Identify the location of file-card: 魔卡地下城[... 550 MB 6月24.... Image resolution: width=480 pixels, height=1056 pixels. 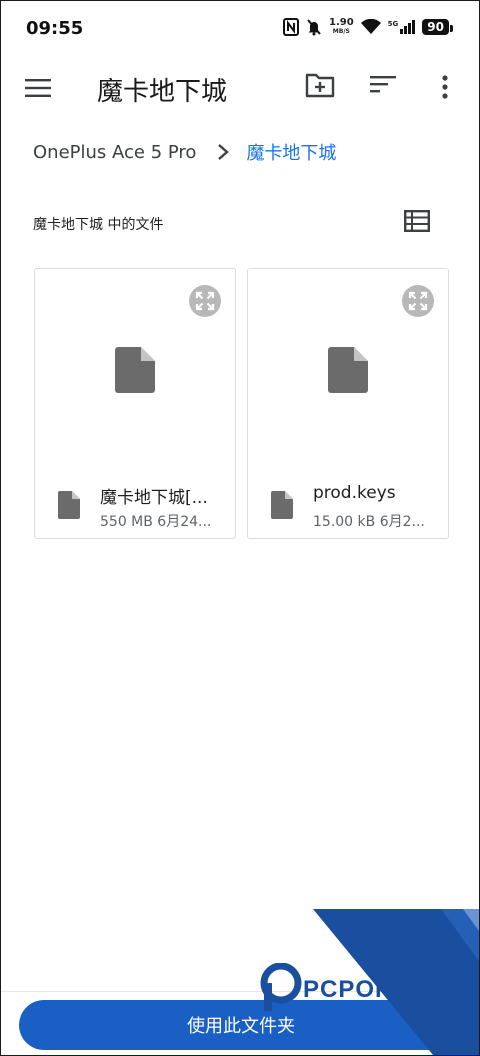
(135, 403).